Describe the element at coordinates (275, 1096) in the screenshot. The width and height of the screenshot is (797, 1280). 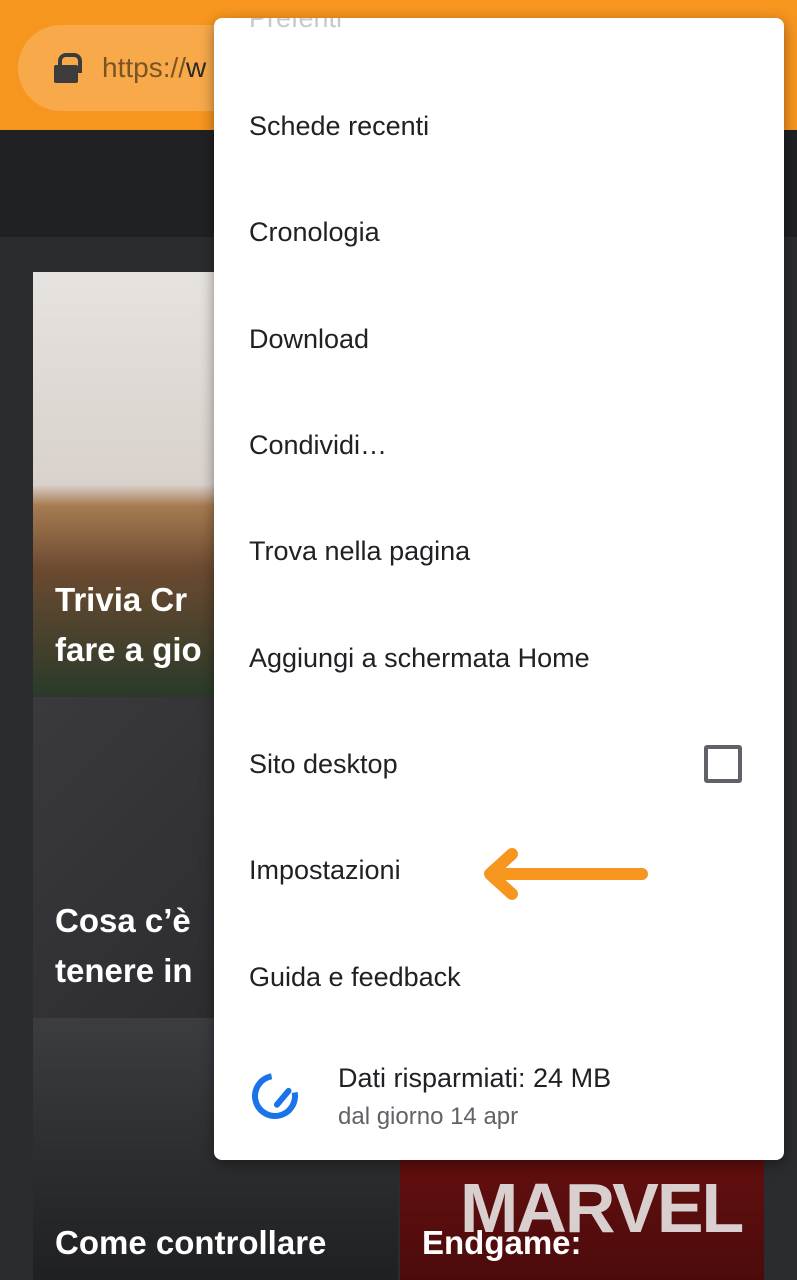
I see `speedometer-icon` at that location.